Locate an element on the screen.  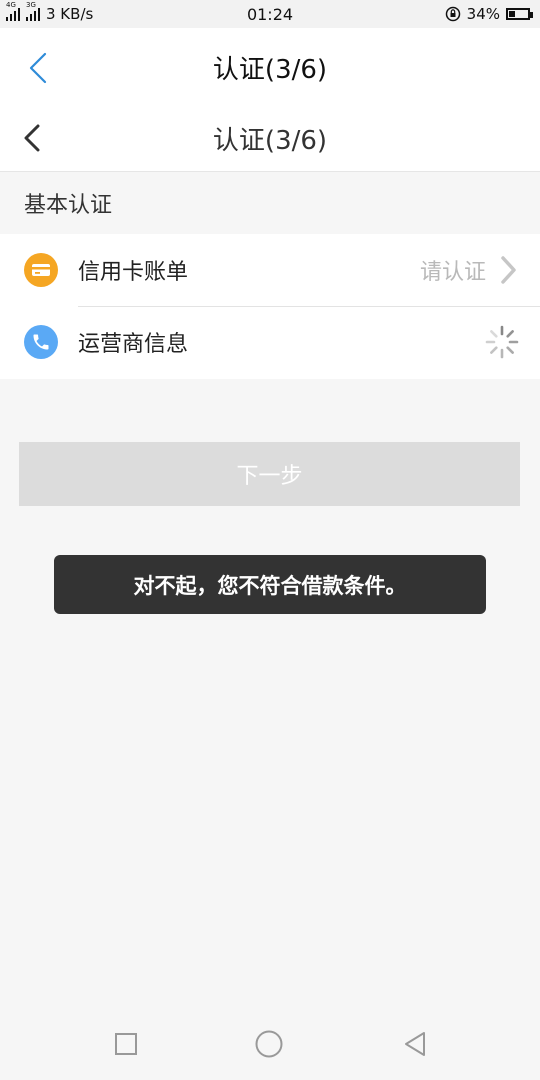
clock: 01:24 is located at coordinates (270, 14).